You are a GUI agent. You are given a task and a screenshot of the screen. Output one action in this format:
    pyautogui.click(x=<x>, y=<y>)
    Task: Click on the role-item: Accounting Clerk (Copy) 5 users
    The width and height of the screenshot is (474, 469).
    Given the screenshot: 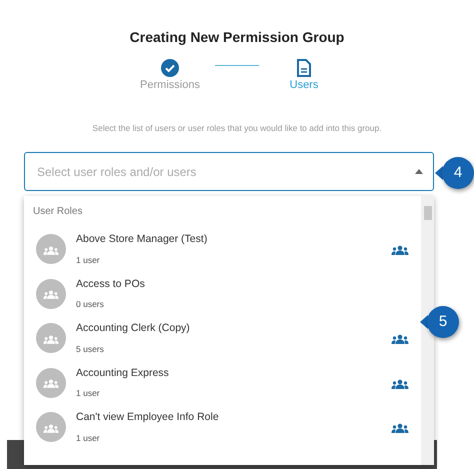 What is the action you would take?
    pyautogui.click(x=227, y=338)
    